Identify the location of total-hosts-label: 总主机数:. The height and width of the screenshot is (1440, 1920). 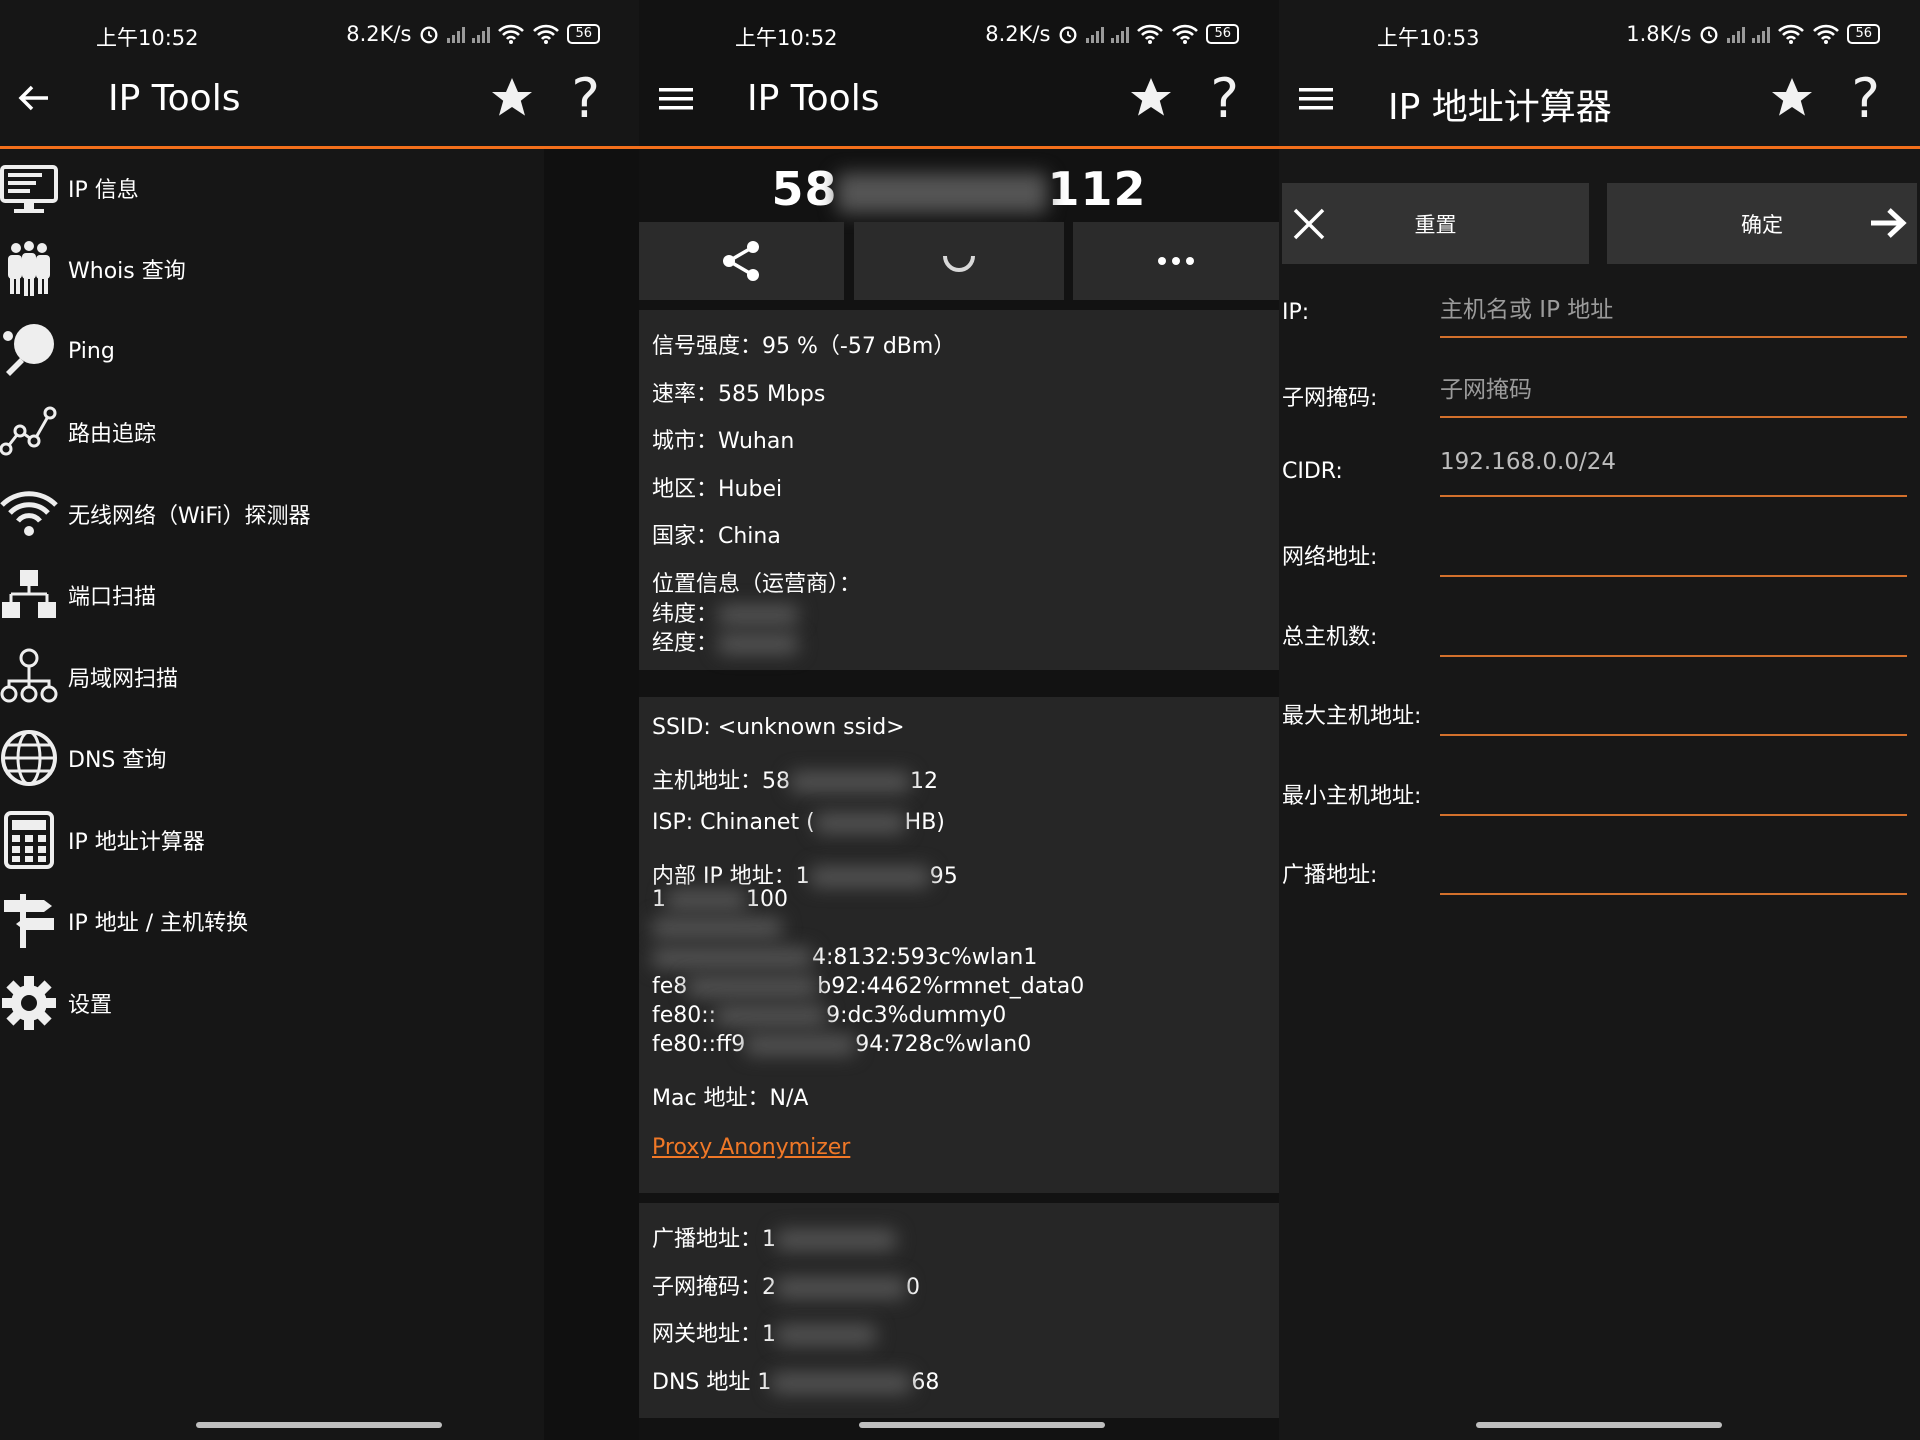
(1330, 637).